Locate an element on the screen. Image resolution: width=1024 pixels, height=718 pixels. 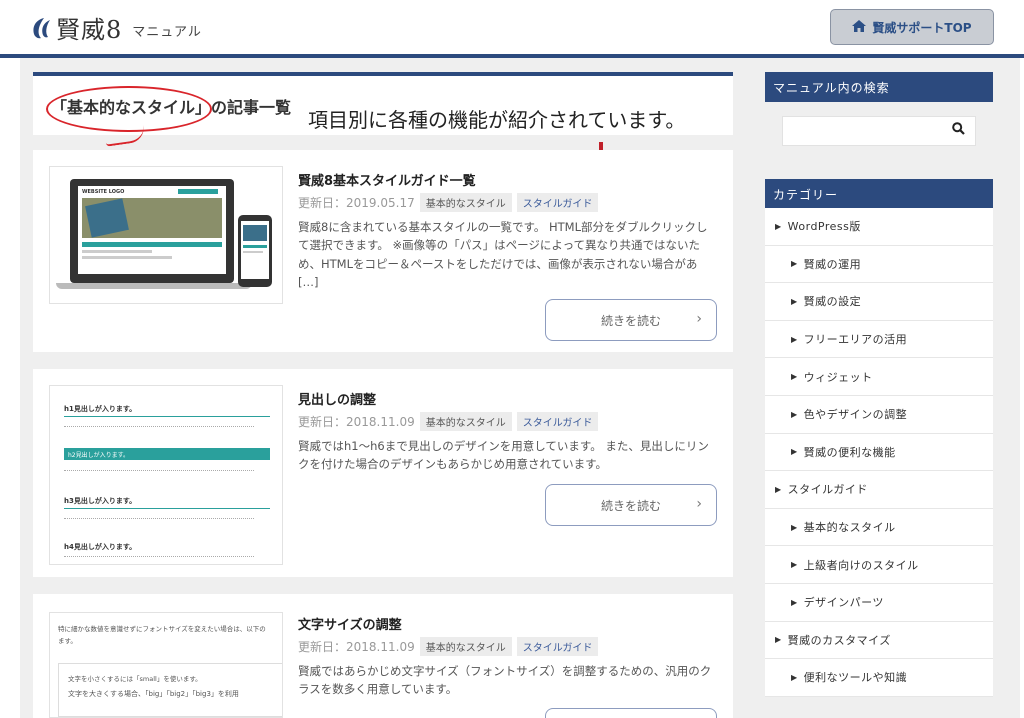
category-label: 基本的なスタイル is located at coordinates (849, 528).